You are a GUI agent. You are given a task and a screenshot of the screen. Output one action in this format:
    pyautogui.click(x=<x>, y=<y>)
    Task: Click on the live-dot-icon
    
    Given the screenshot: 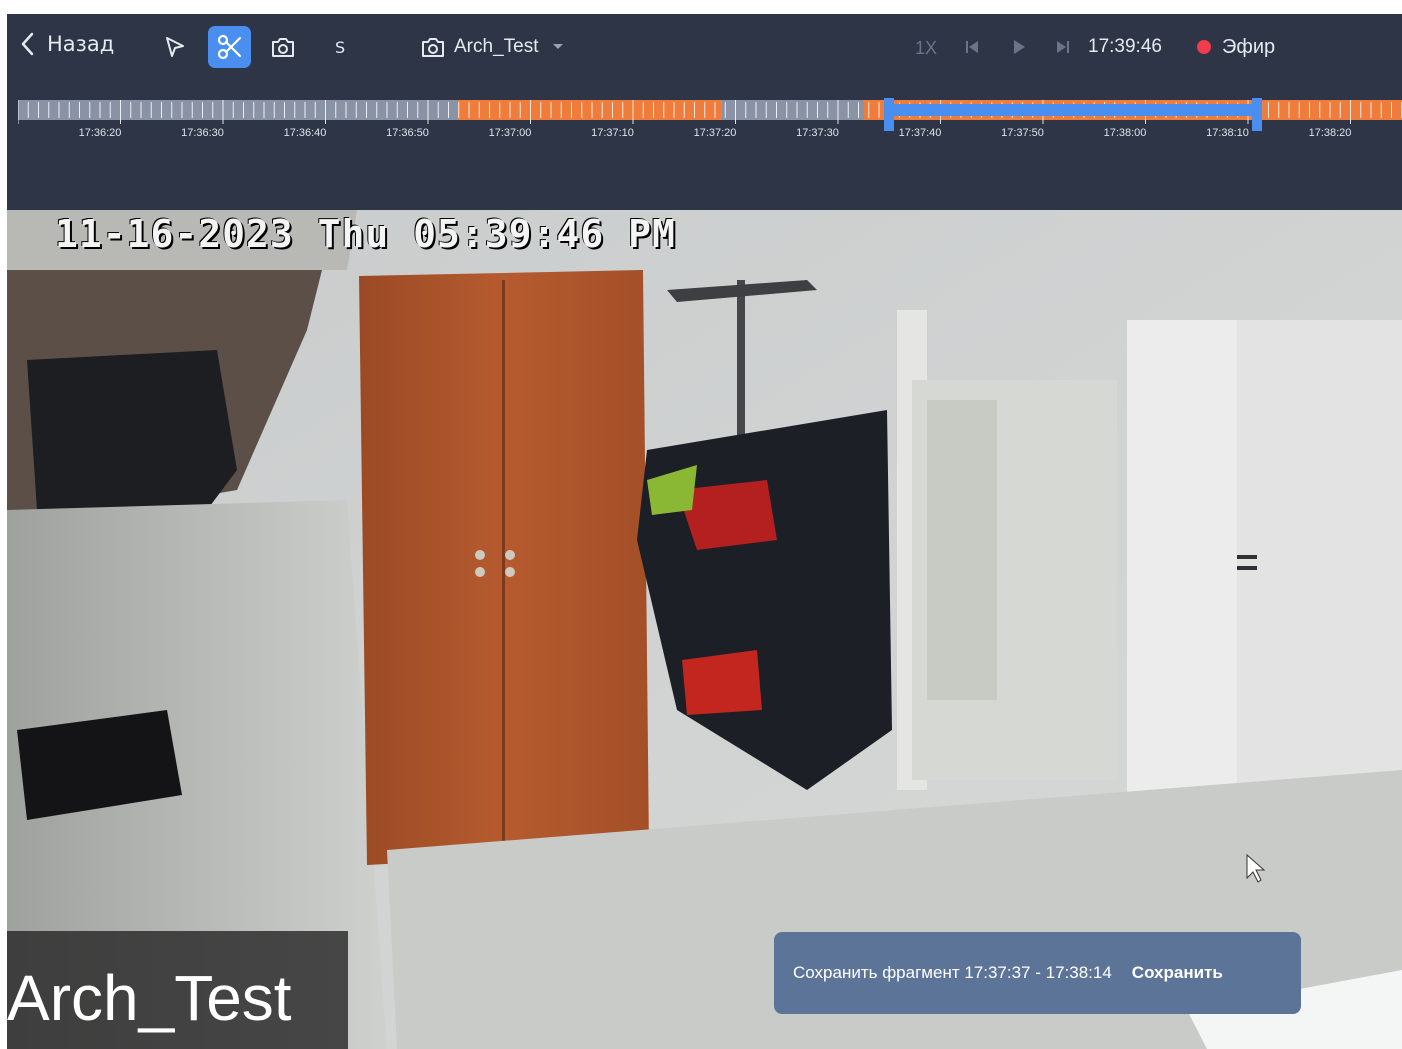 What is the action you would take?
    pyautogui.click(x=1204, y=47)
    